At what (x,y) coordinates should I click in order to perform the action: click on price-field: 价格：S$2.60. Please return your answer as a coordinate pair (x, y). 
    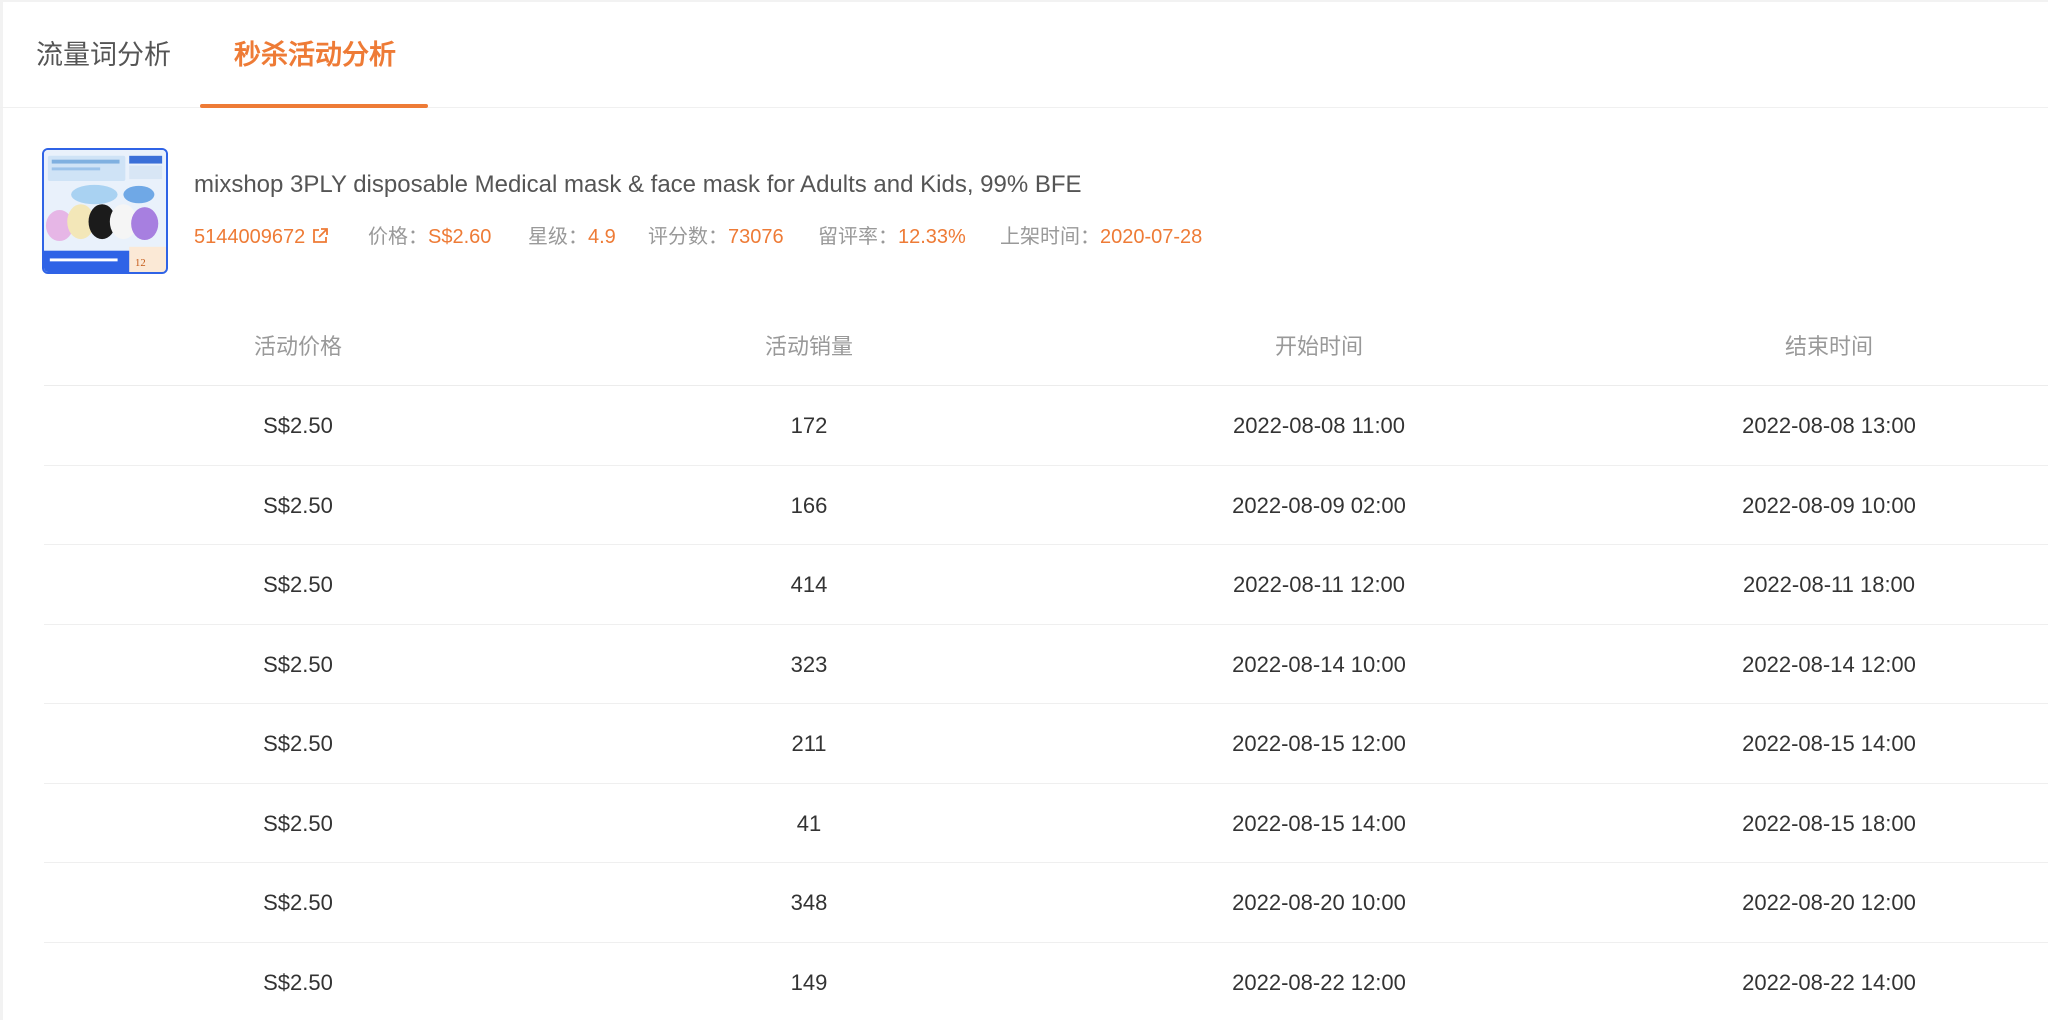
    Looking at the image, I should click on (429, 237).